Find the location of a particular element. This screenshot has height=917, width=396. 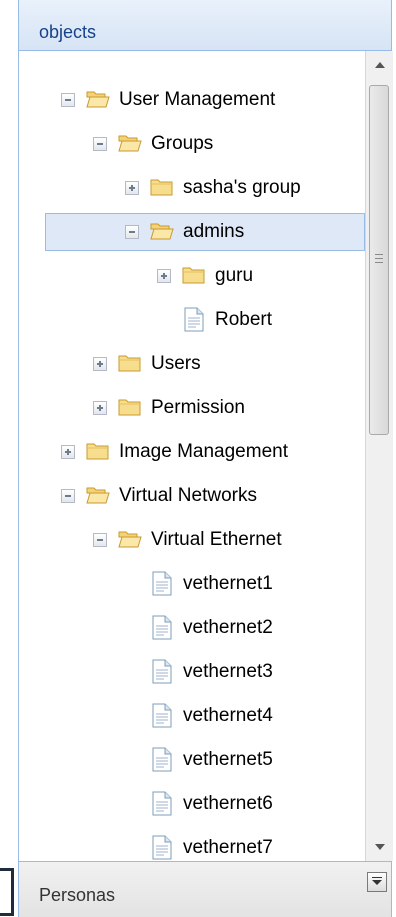

scroll-up-button is located at coordinates (379, 65).